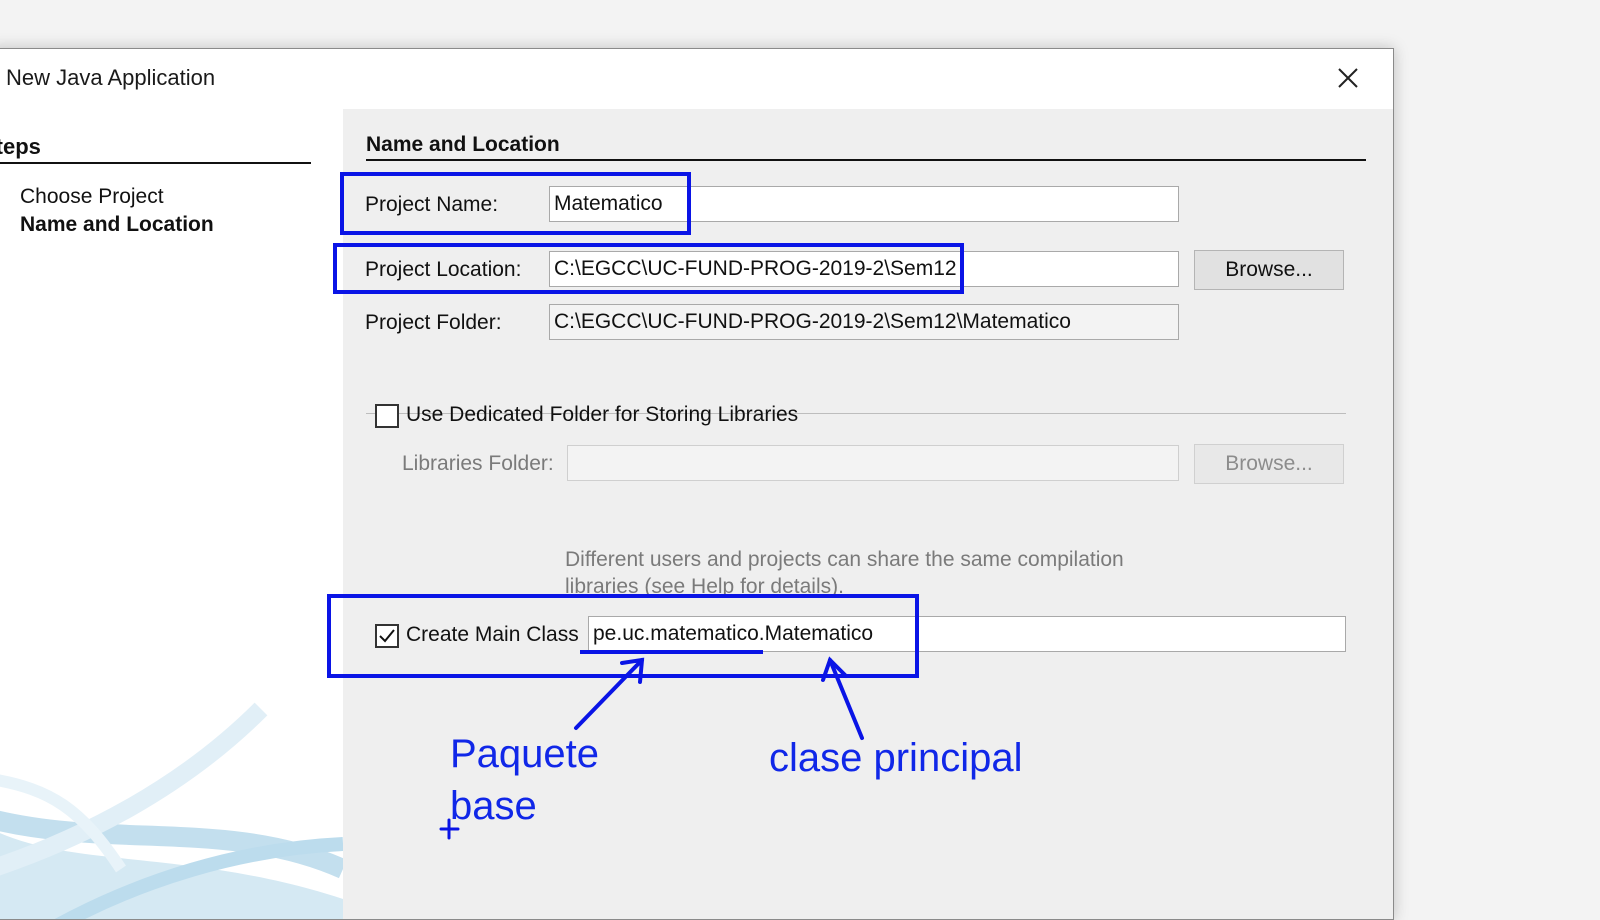 The image size is (1600, 920). I want to click on steps-list: Choose Project Name and Location, so click(117, 211).